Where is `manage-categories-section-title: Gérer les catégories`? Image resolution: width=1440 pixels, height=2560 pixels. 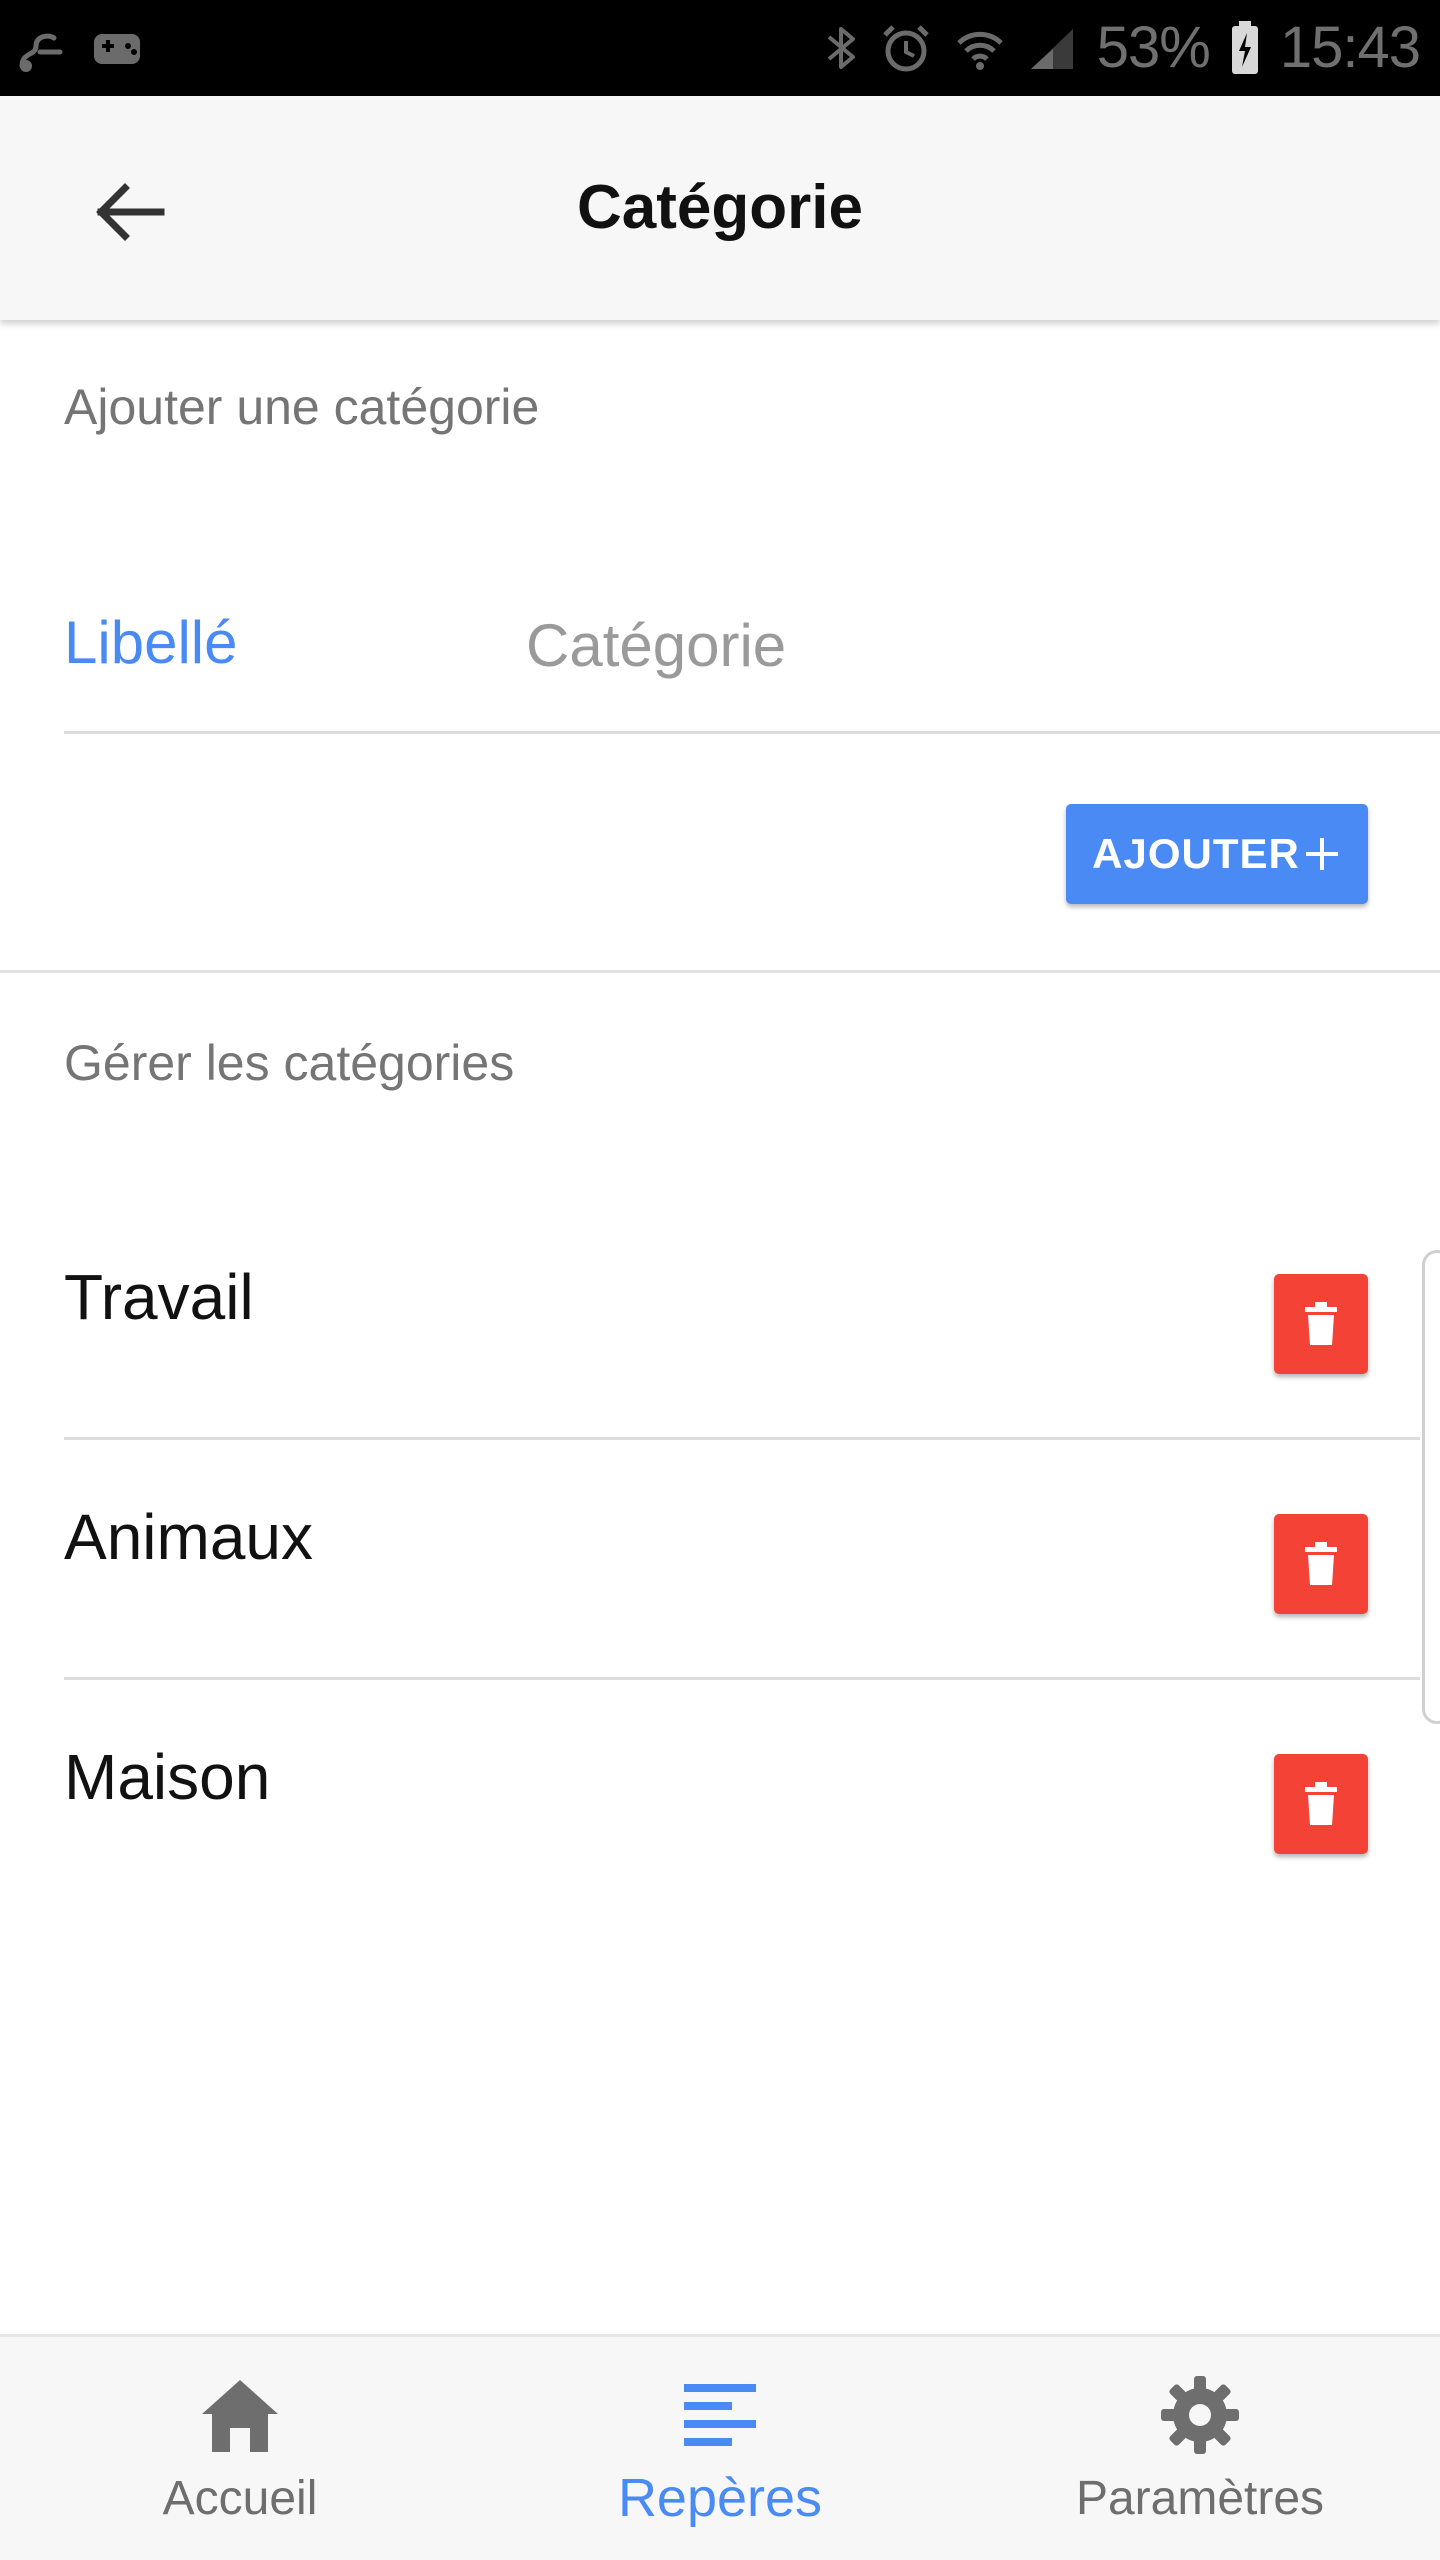
manage-categories-section-title: Gérer les catégories is located at coordinates (289, 1063).